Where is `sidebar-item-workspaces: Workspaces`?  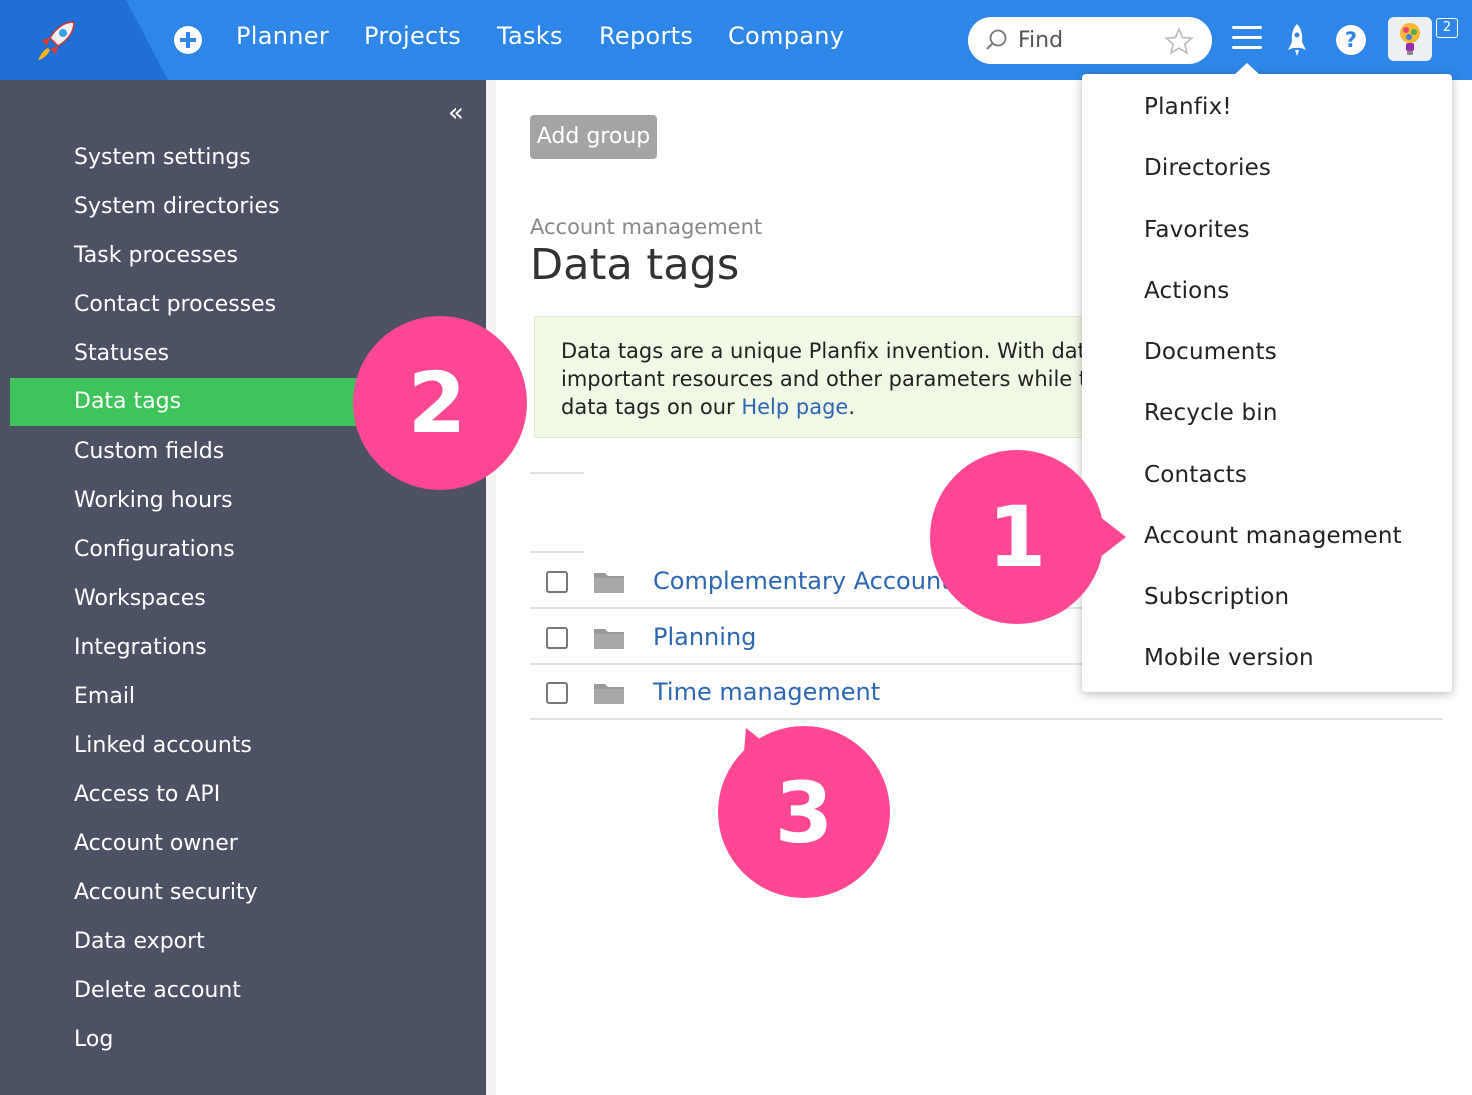 sidebar-item-workspaces: Workspaces is located at coordinates (248, 599).